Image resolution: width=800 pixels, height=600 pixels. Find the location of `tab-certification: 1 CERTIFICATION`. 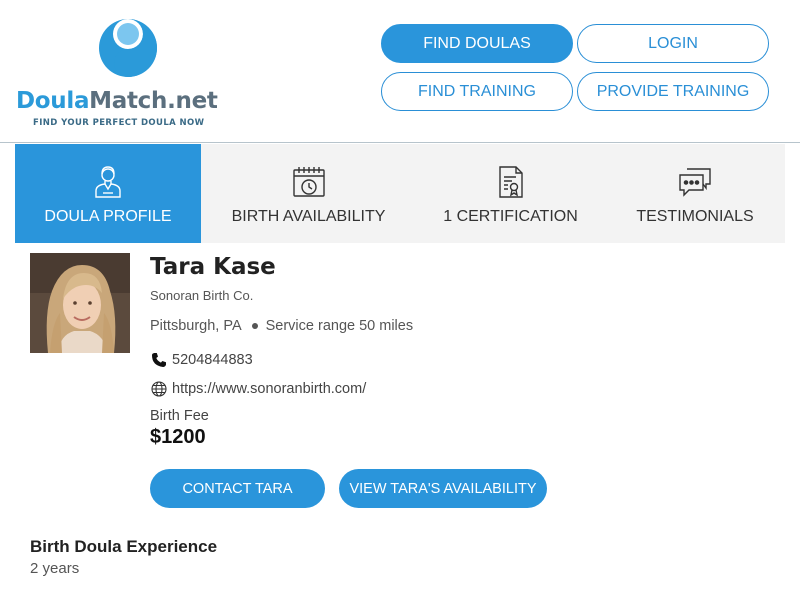

tab-certification: 1 CERTIFICATION is located at coordinates (510, 193).